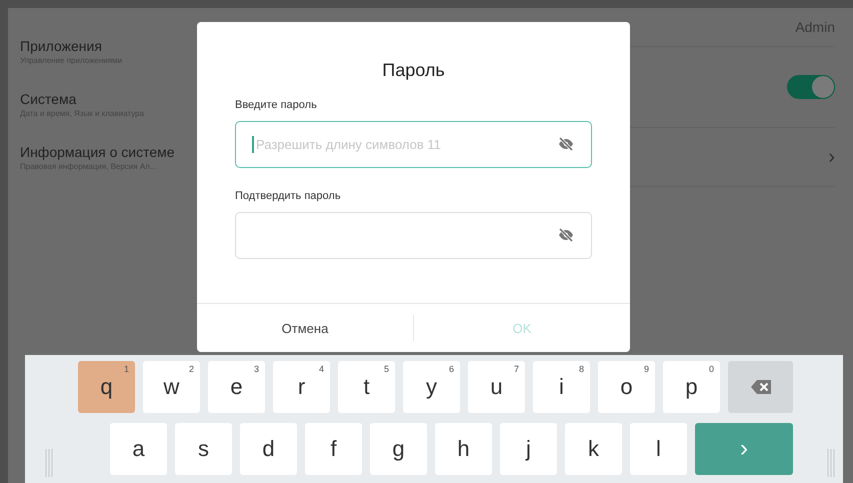  I want to click on keyboard-key: f, so click(333, 449).